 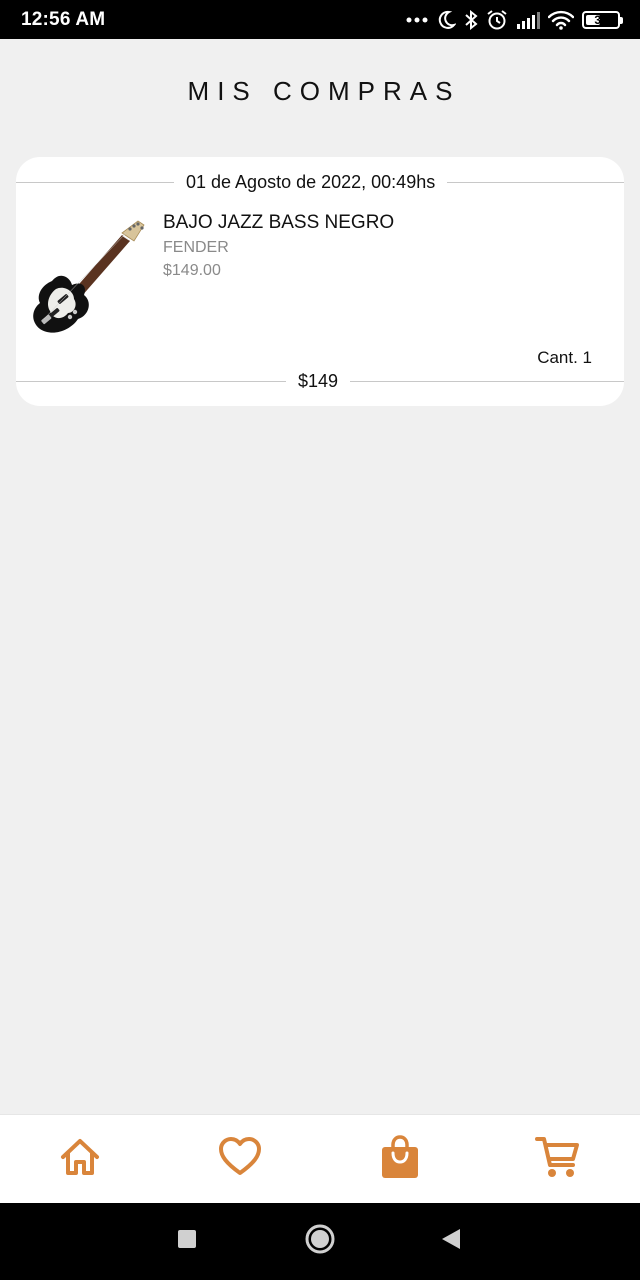 I want to click on system-back-button, so click(x=451, y=1241).